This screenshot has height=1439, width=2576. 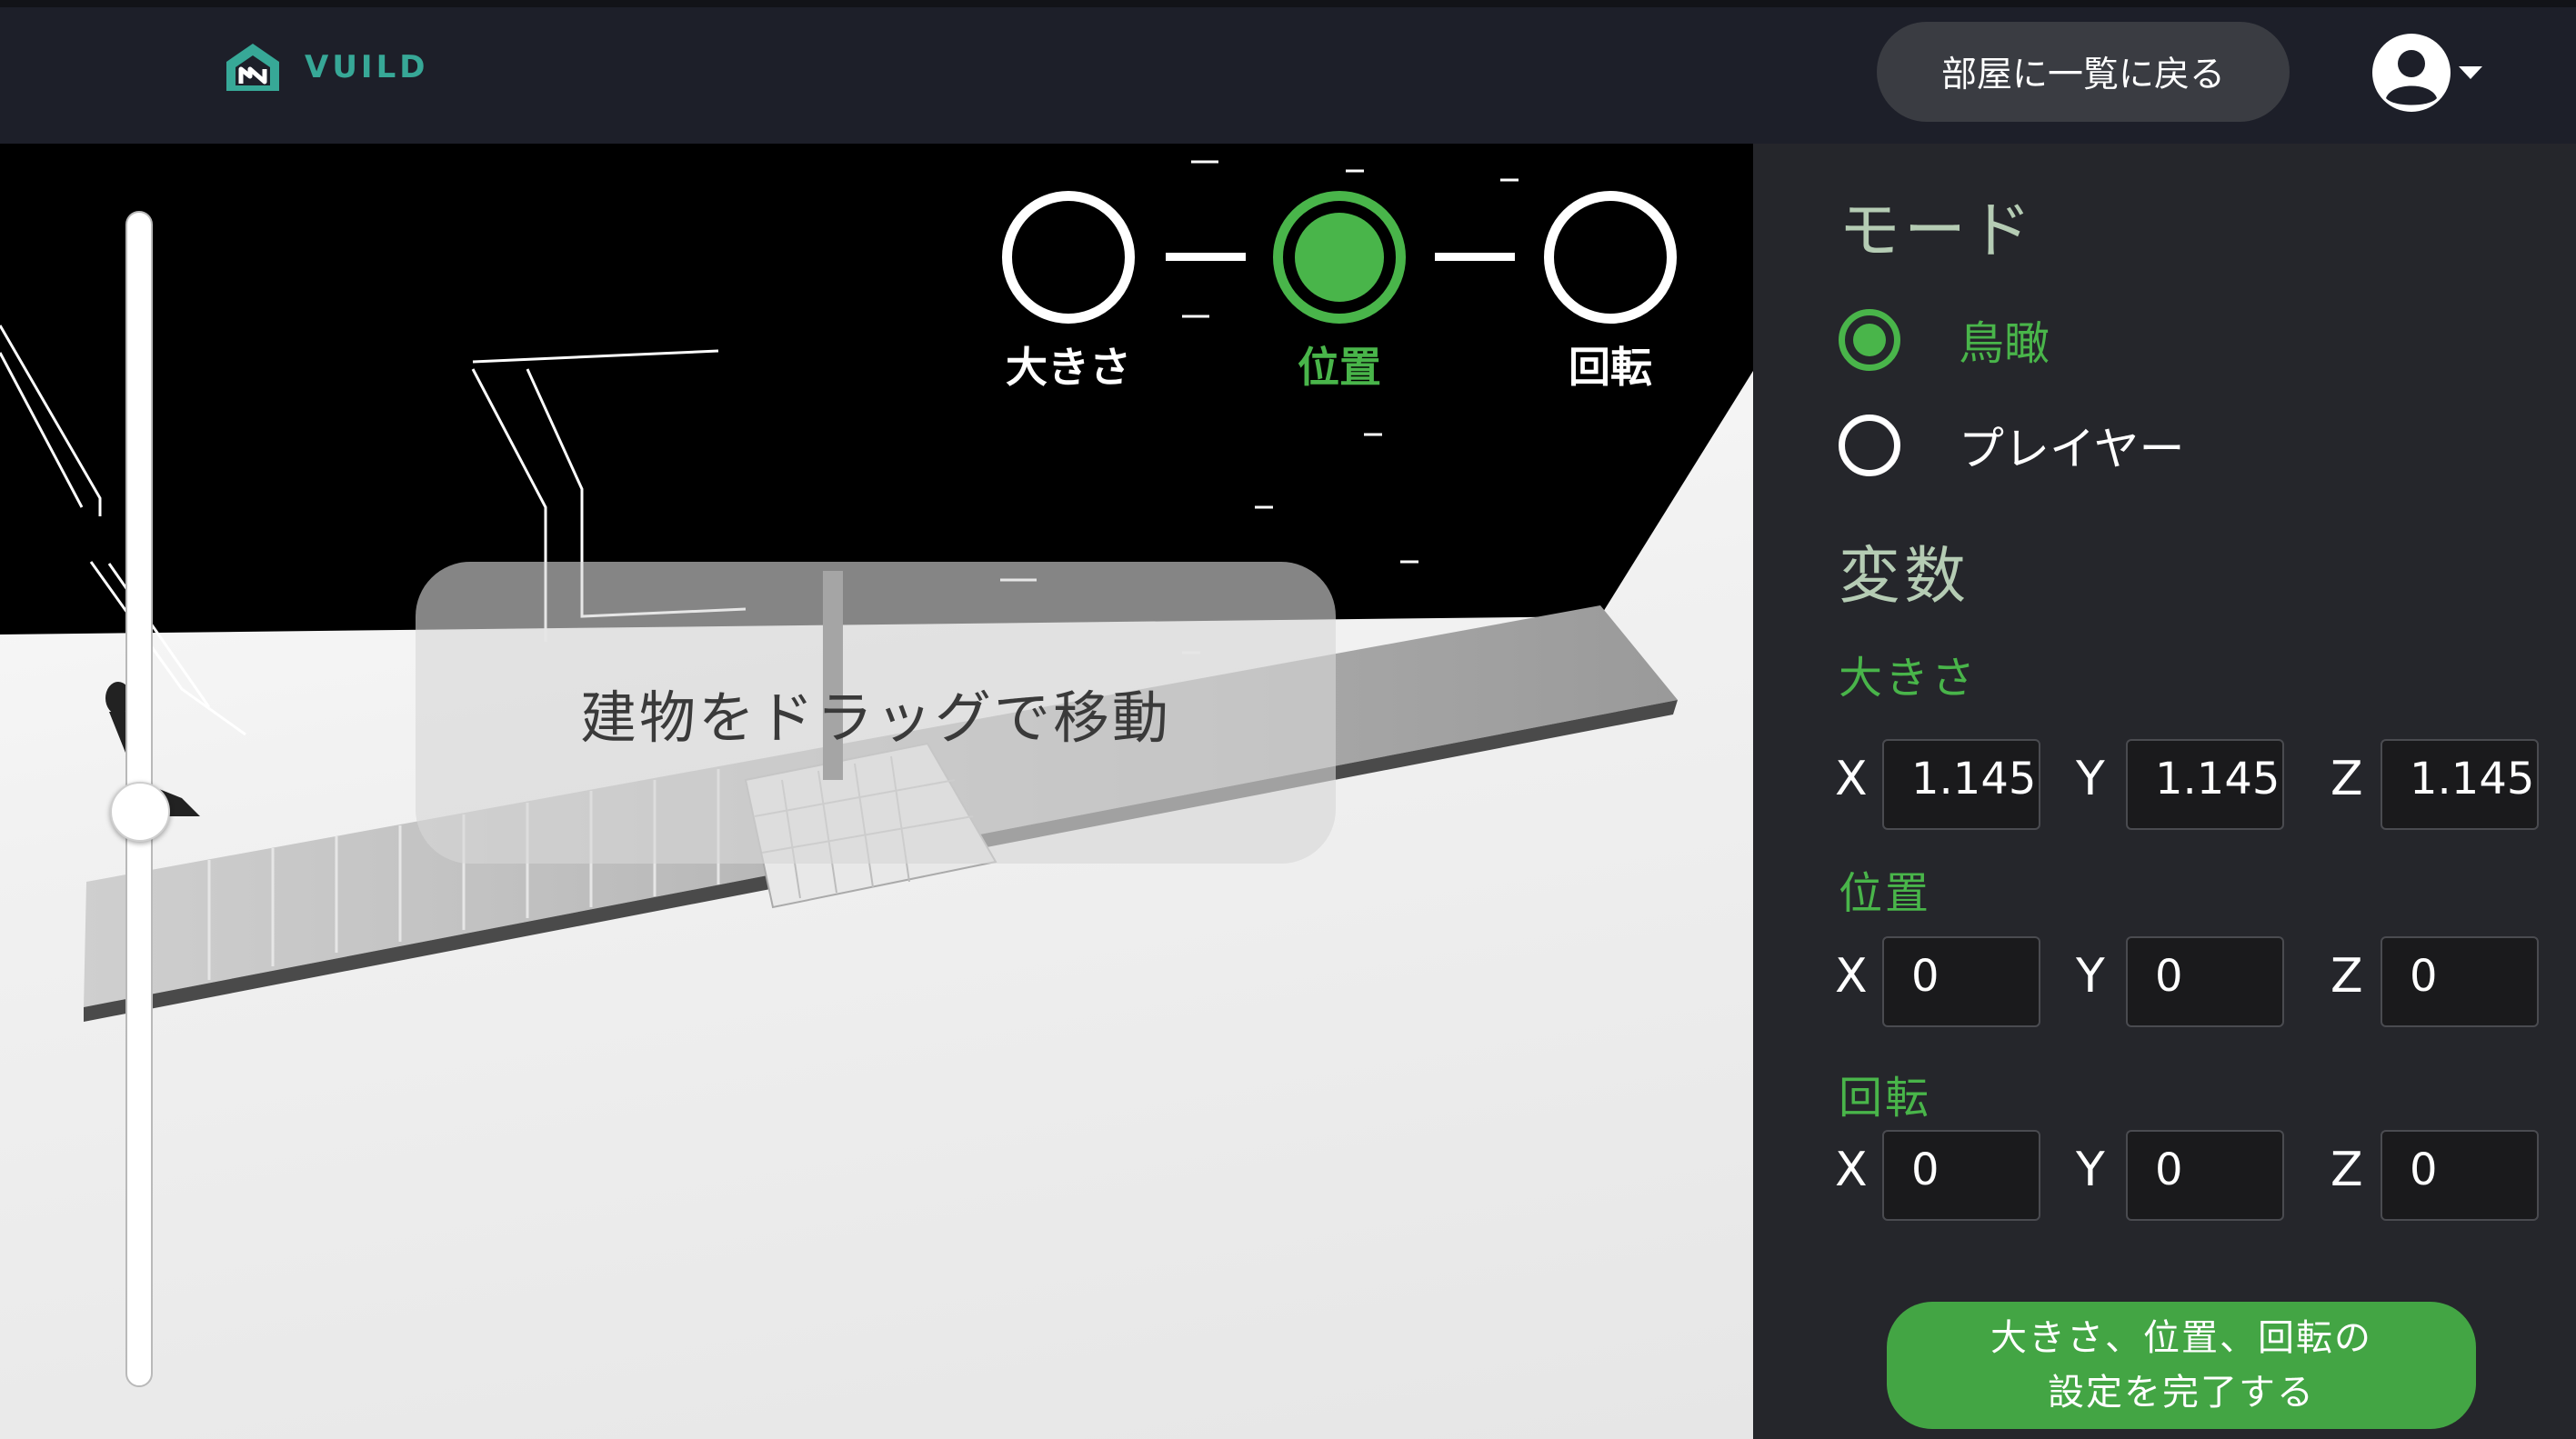 What do you see at coordinates (2460, 1175) in the screenshot?
I see `rotation-z-input: 0` at bounding box center [2460, 1175].